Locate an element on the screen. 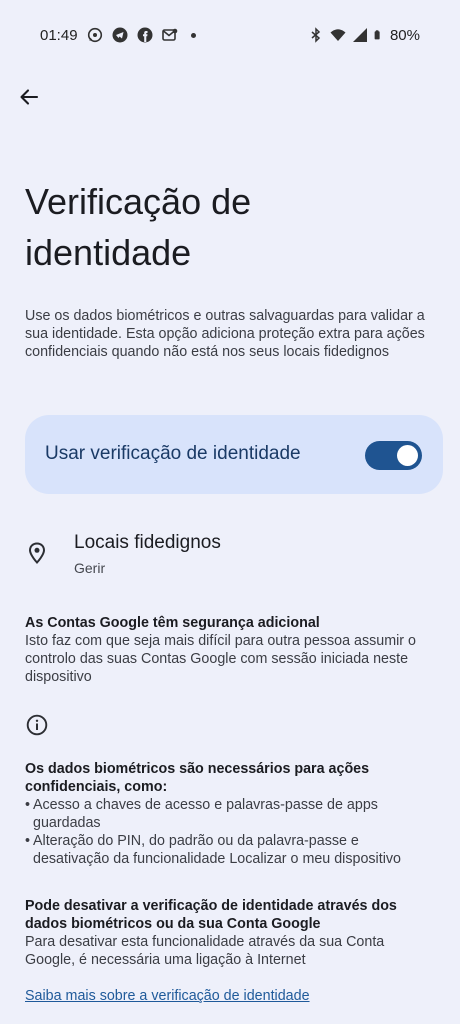 The width and height of the screenshot is (460, 1024). message-icon is located at coordinates (169, 34).